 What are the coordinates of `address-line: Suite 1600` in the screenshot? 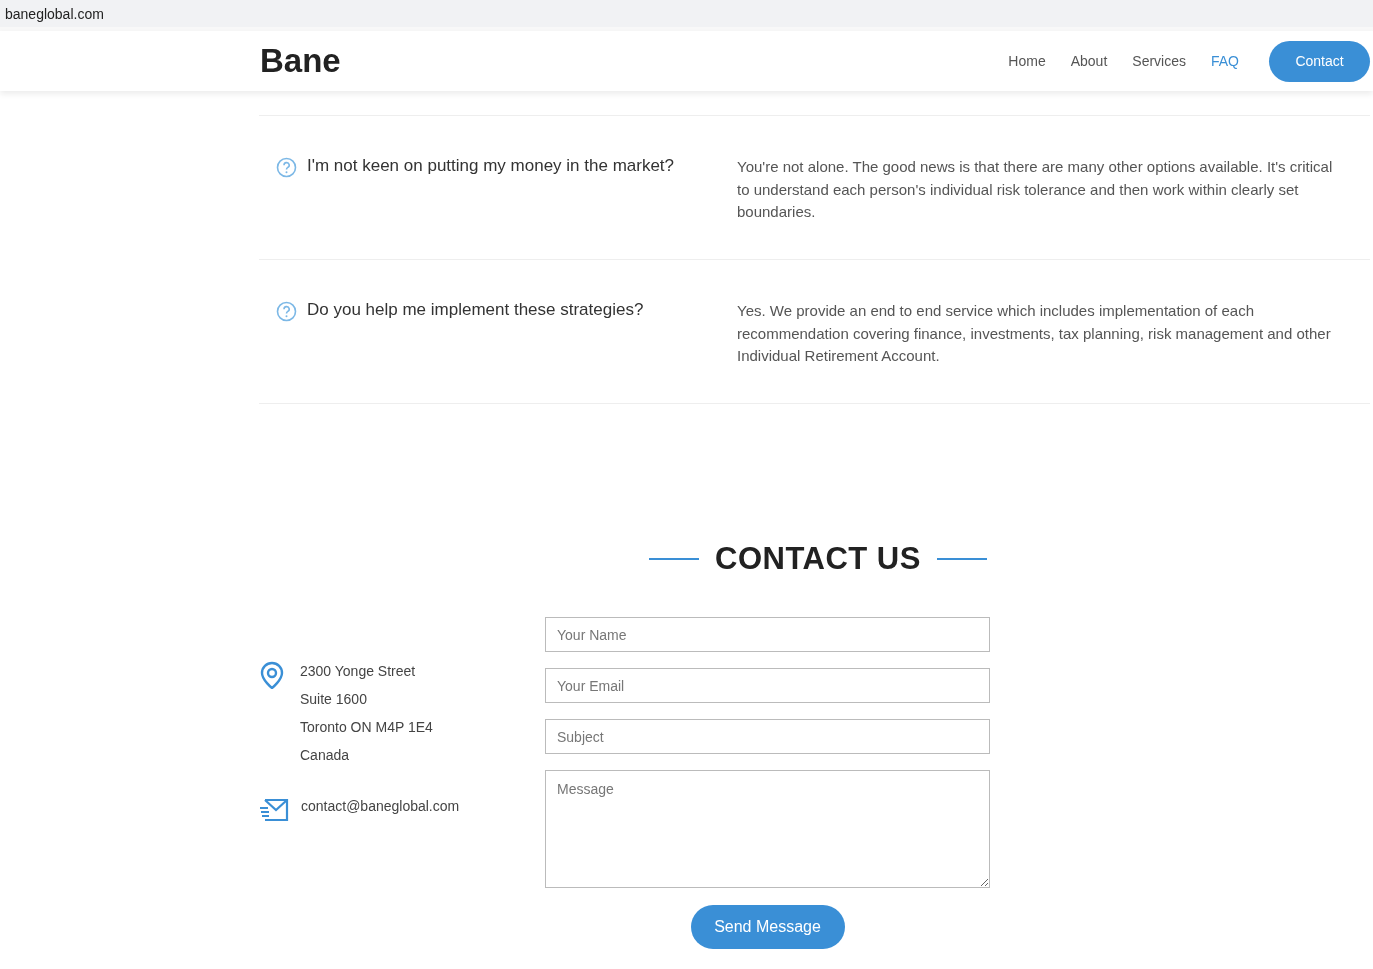 It's located at (334, 699).